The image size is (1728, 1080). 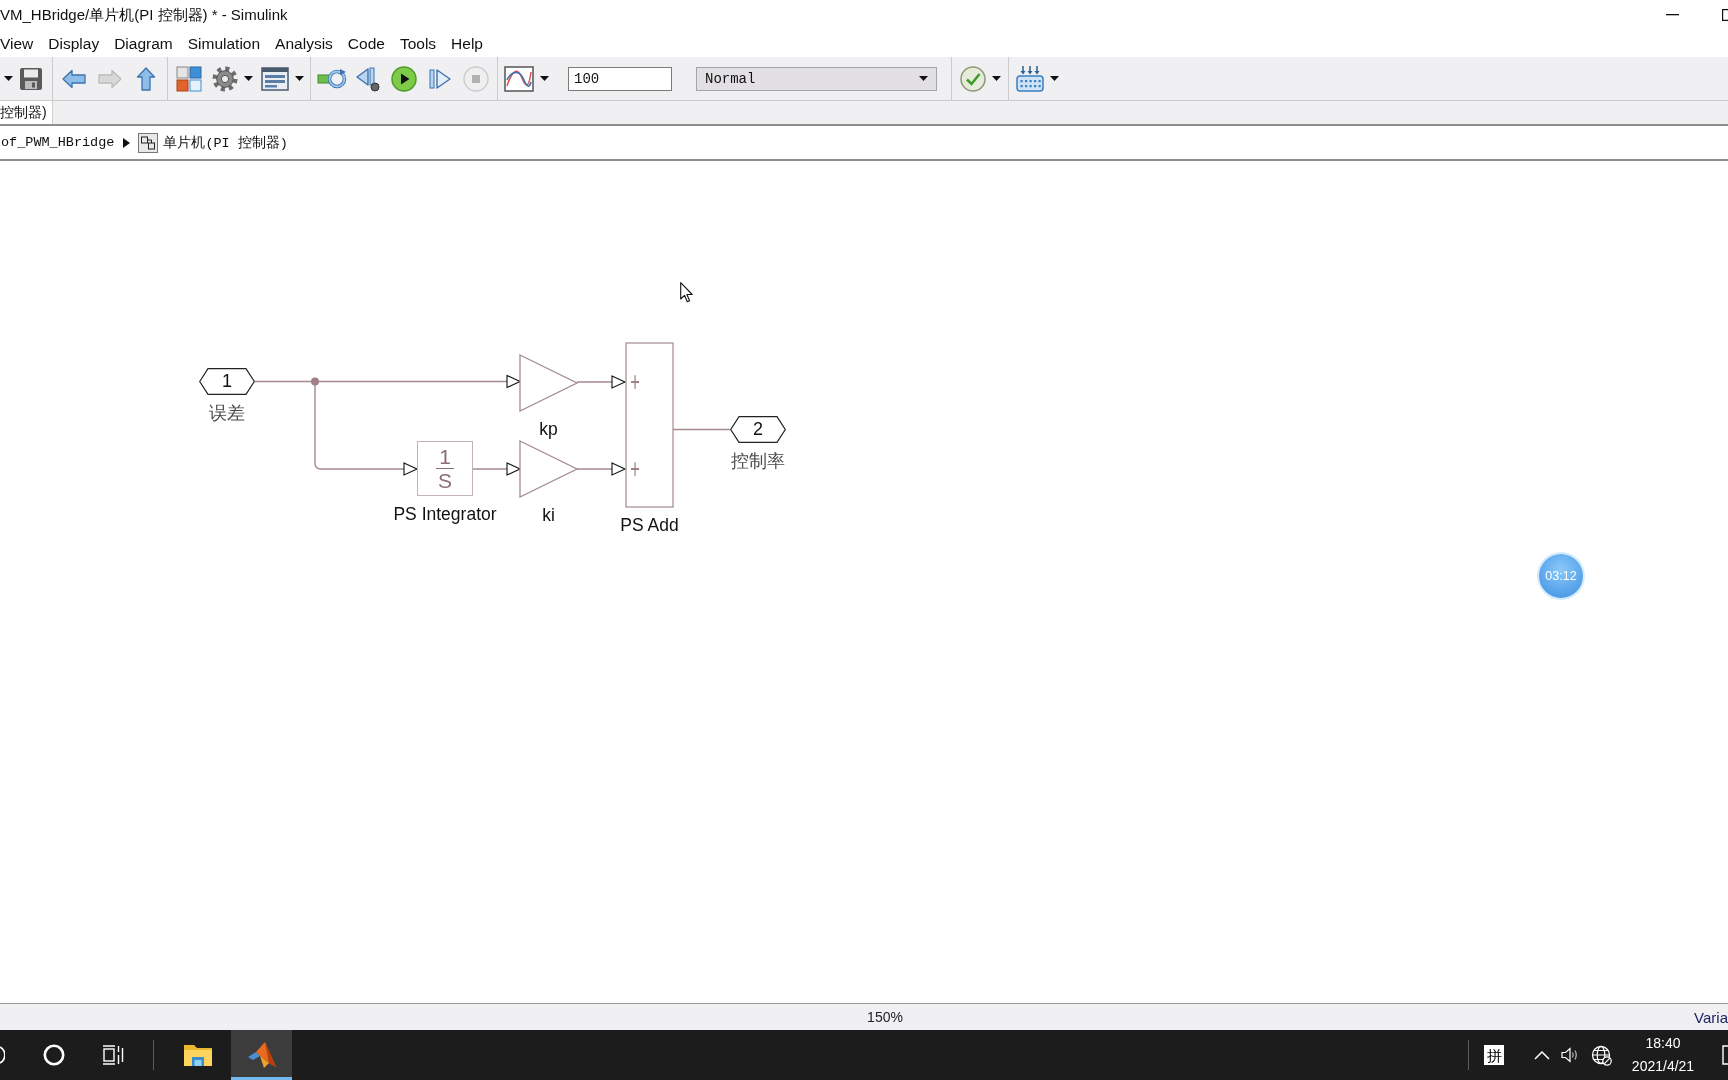 What do you see at coordinates (144, 15) in the screenshot?
I see `window-title: VM_HBridge/单片机(PI 控制器) * - Simulink` at bounding box center [144, 15].